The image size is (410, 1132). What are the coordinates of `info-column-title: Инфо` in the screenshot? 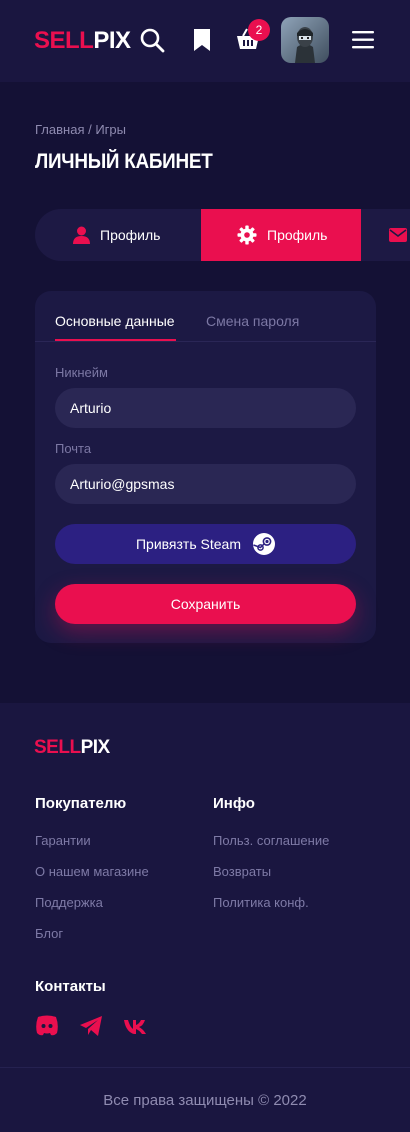 It's located at (234, 803).